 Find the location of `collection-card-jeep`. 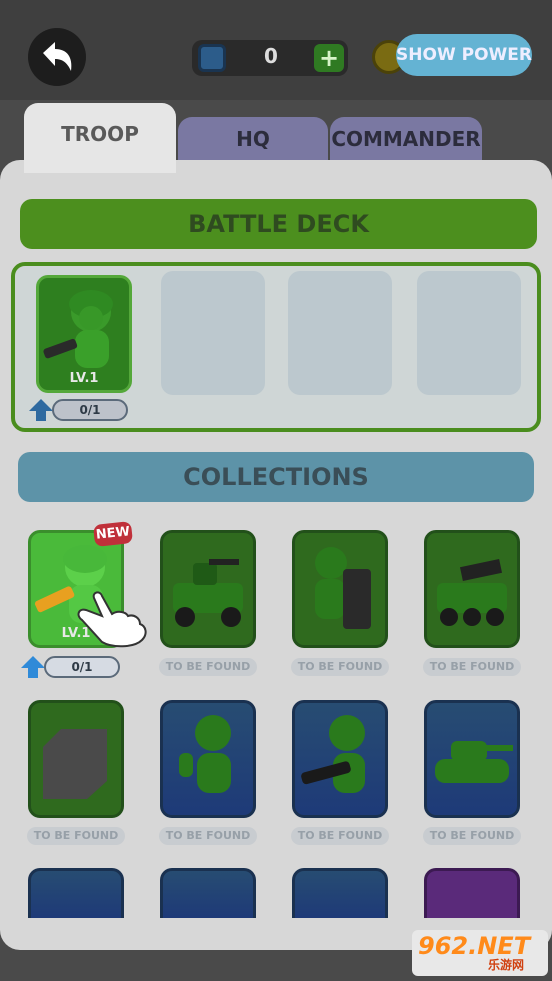

collection-card-jeep is located at coordinates (208, 589).